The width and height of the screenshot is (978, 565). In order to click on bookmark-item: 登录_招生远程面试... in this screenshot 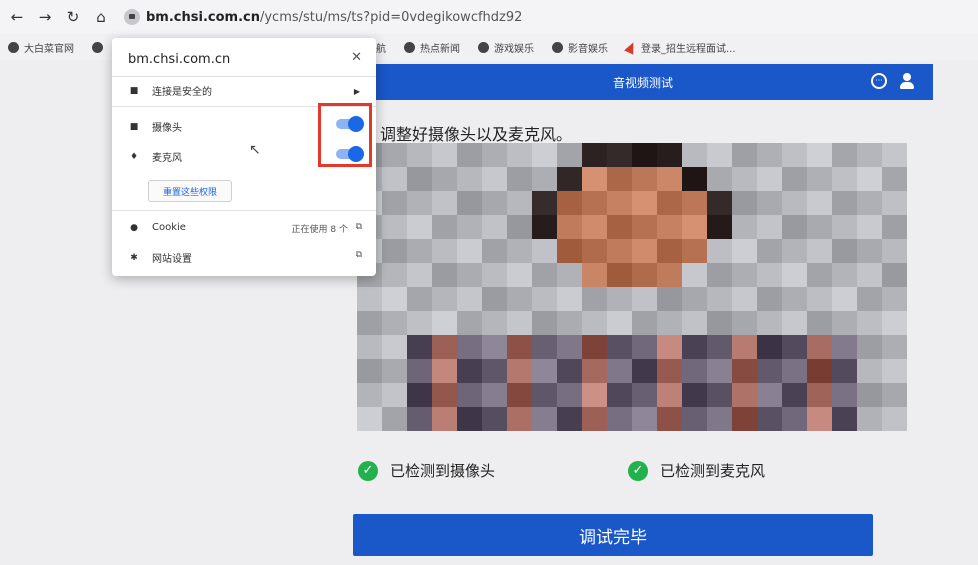, I will do `click(680, 47)`.